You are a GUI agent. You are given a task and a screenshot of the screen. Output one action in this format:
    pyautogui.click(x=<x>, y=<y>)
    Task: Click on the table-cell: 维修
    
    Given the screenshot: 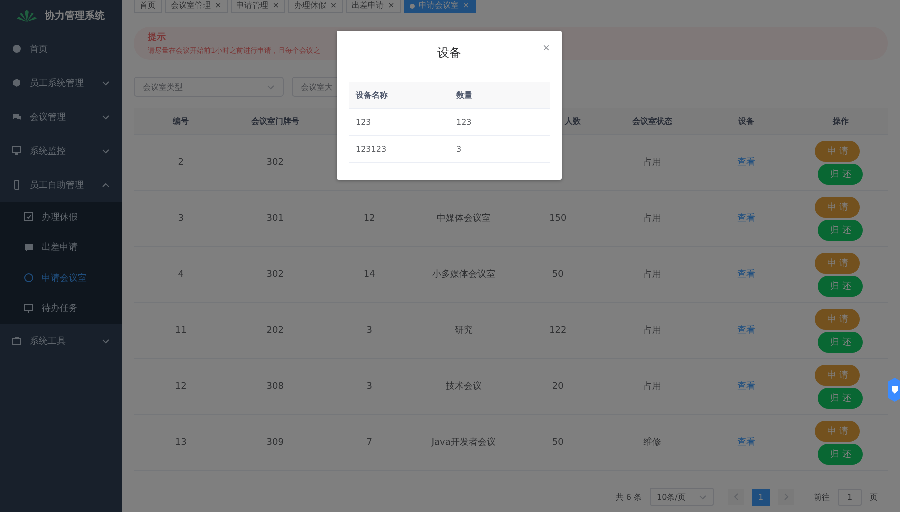 What is the action you would take?
    pyautogui.click(x=652, y=443)
    